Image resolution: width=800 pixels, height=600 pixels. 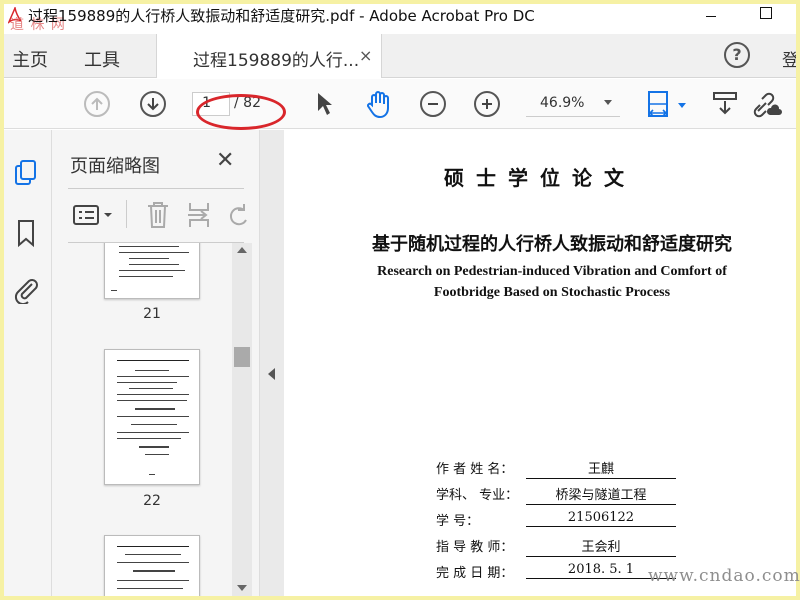 I want to click on chevron-down-icon, so click(x=608, y=102).